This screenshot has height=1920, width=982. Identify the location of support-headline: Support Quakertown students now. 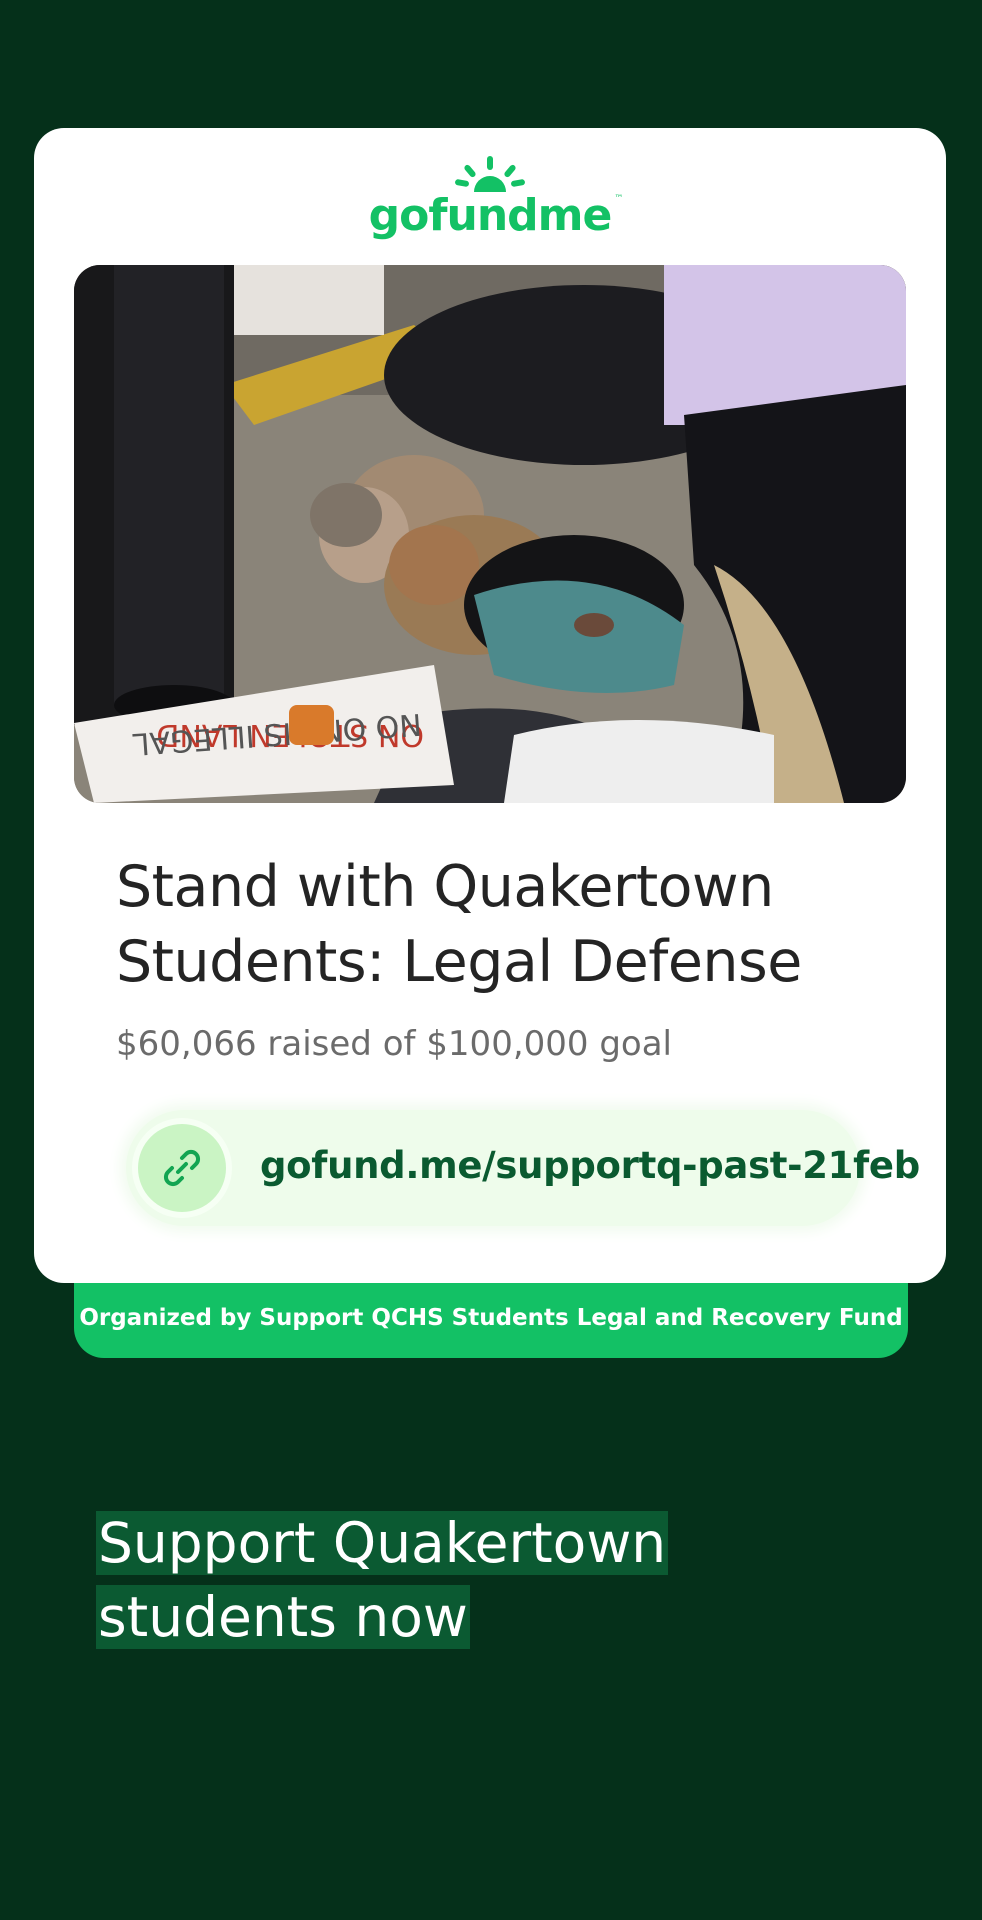
(382, 1580).